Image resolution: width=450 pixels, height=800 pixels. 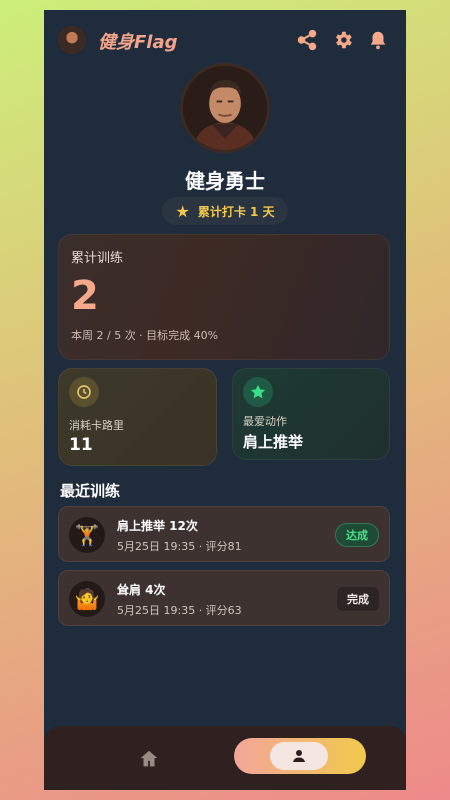 I want to click on star-icon: ★, so click(x=182, y=211).